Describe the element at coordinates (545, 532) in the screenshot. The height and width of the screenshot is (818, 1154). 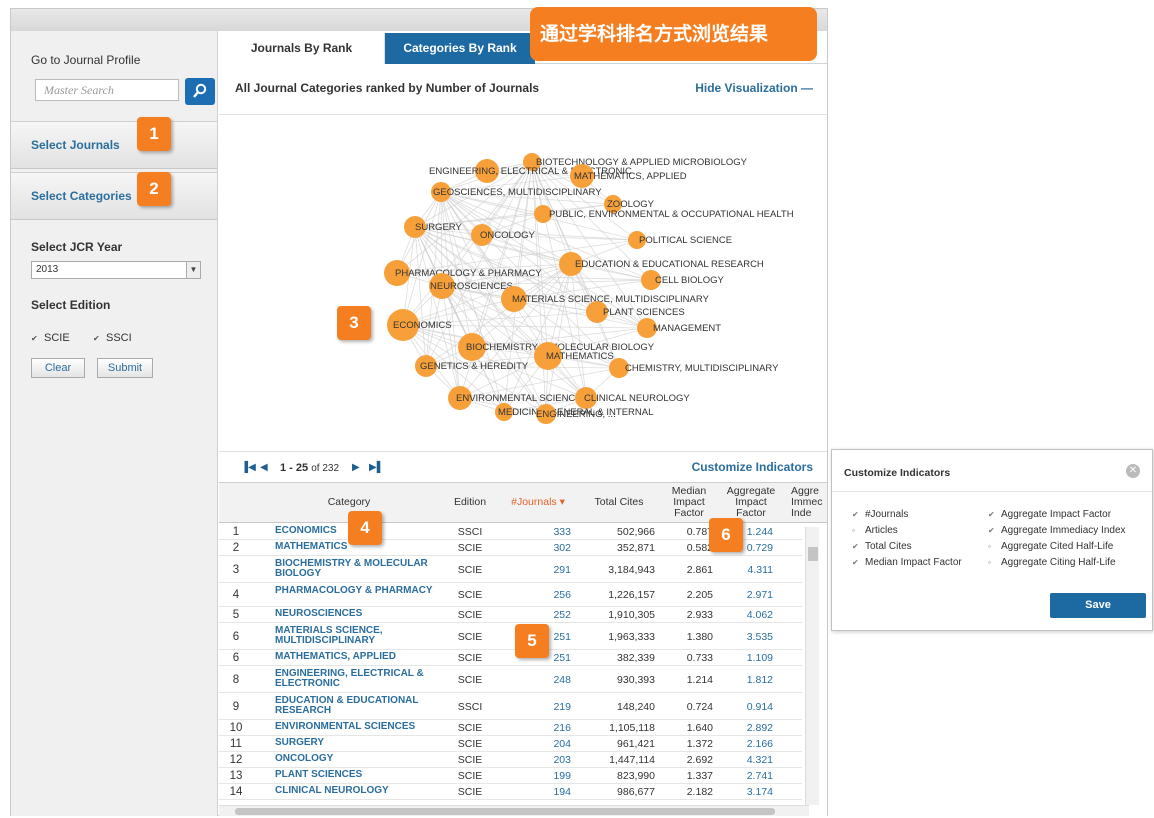
I see `row-journals-link: 333` at that location.